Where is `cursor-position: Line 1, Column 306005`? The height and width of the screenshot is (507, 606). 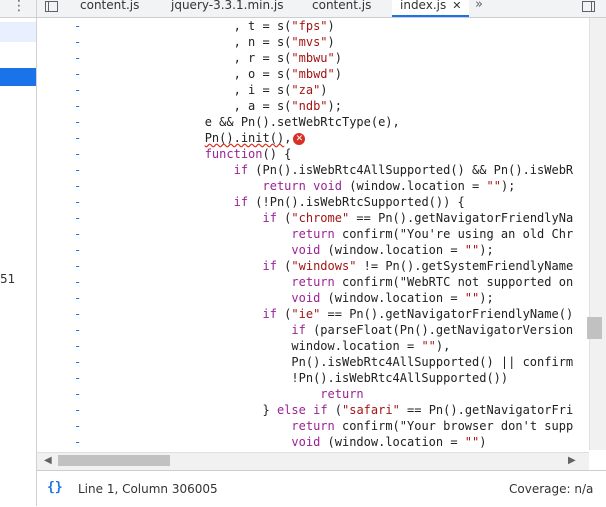 cursor-position: Line 1, Column 306005 is located at coordinates (148, 489).